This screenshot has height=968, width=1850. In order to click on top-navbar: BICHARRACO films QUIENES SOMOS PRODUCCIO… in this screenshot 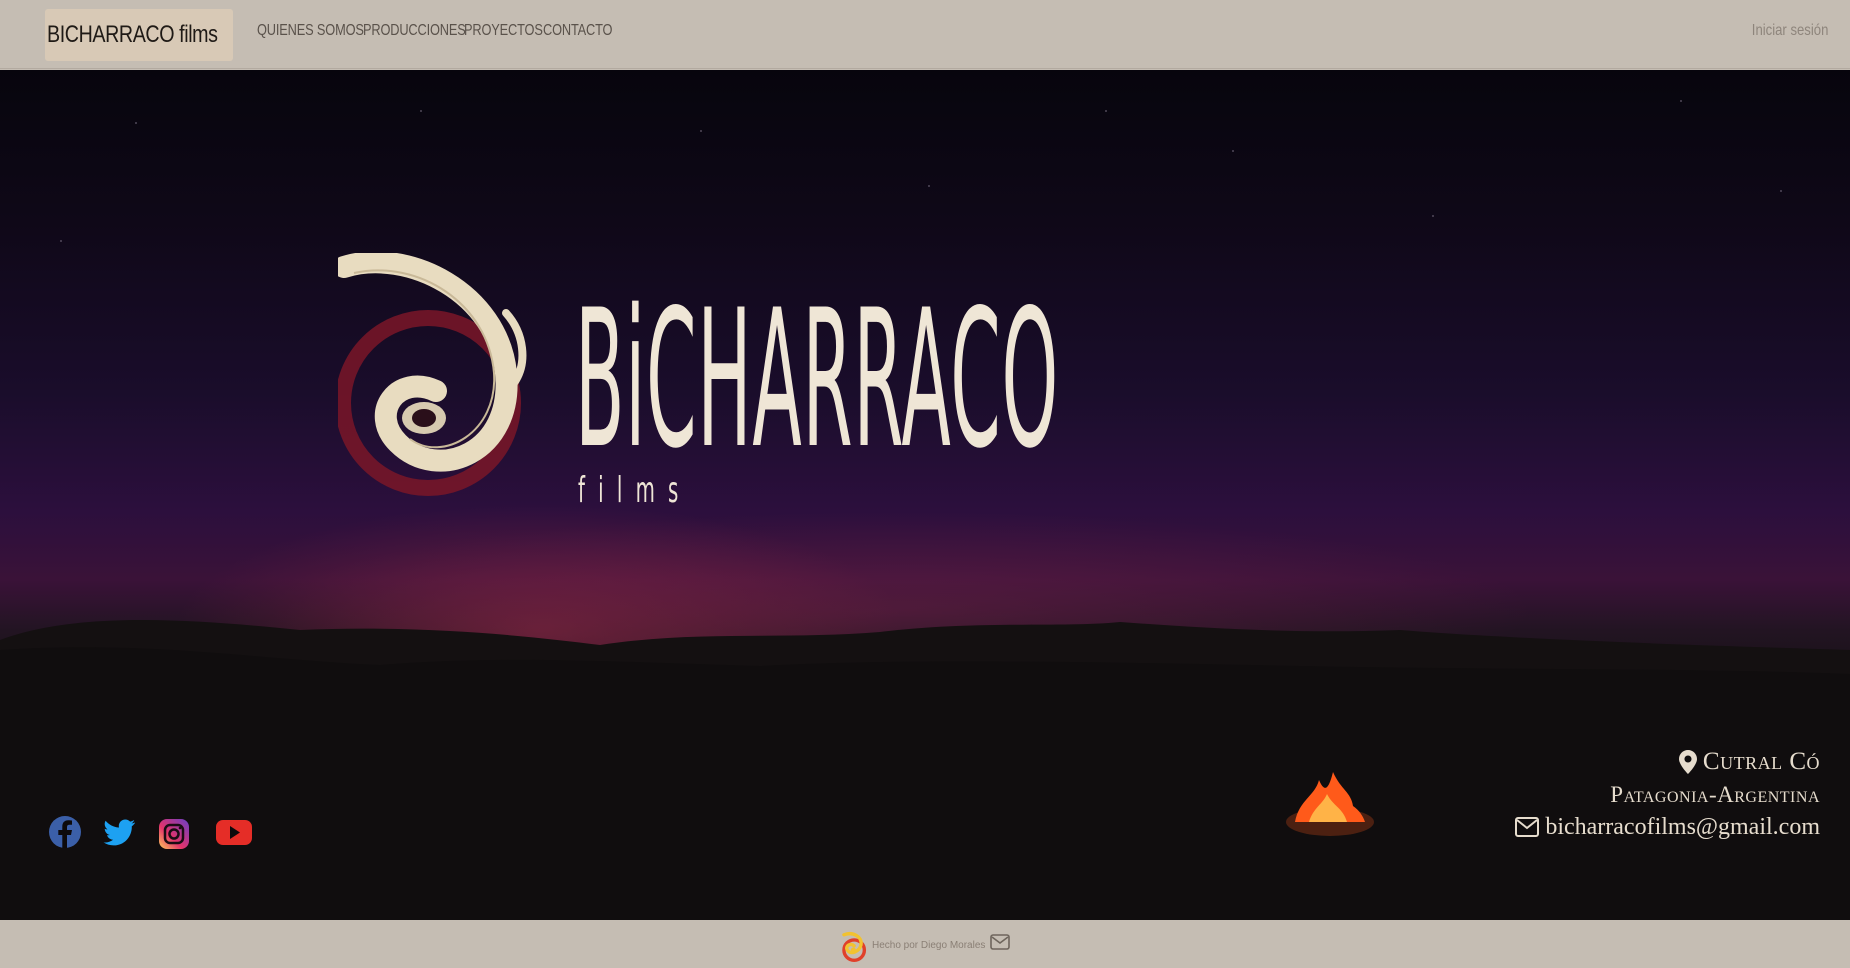, I will do `click(925, 34)`.